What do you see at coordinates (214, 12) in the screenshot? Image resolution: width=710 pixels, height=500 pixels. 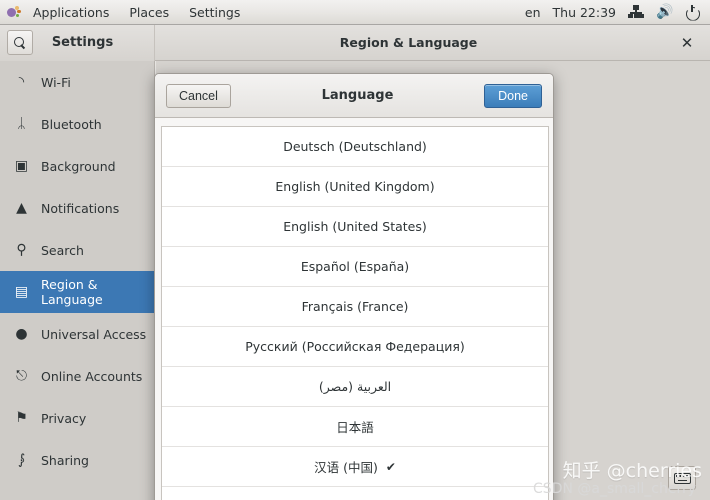 I see `menu-settings: Settings` at bounding box center [214, 12].